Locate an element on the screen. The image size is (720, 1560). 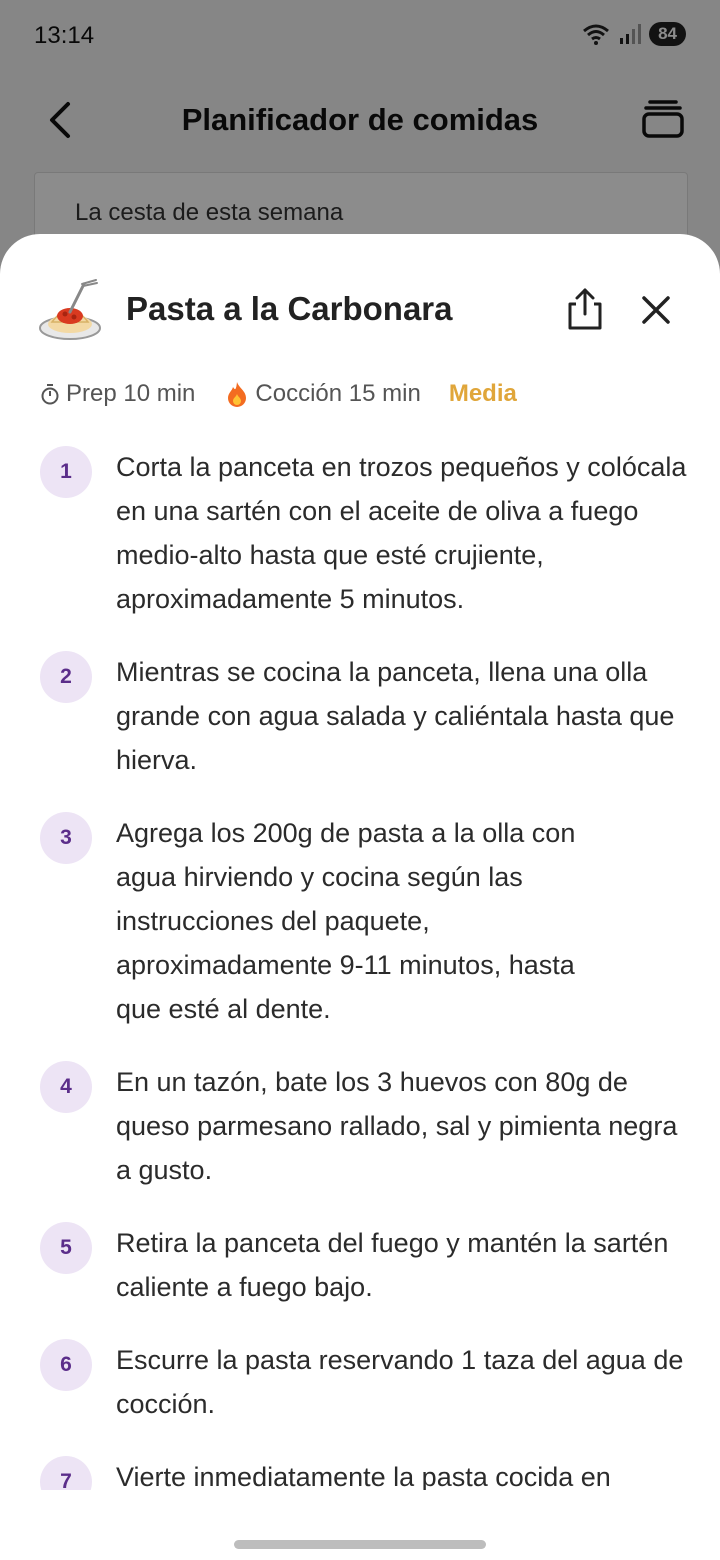
stopwatch-icon is located at coordinates (50, 394).